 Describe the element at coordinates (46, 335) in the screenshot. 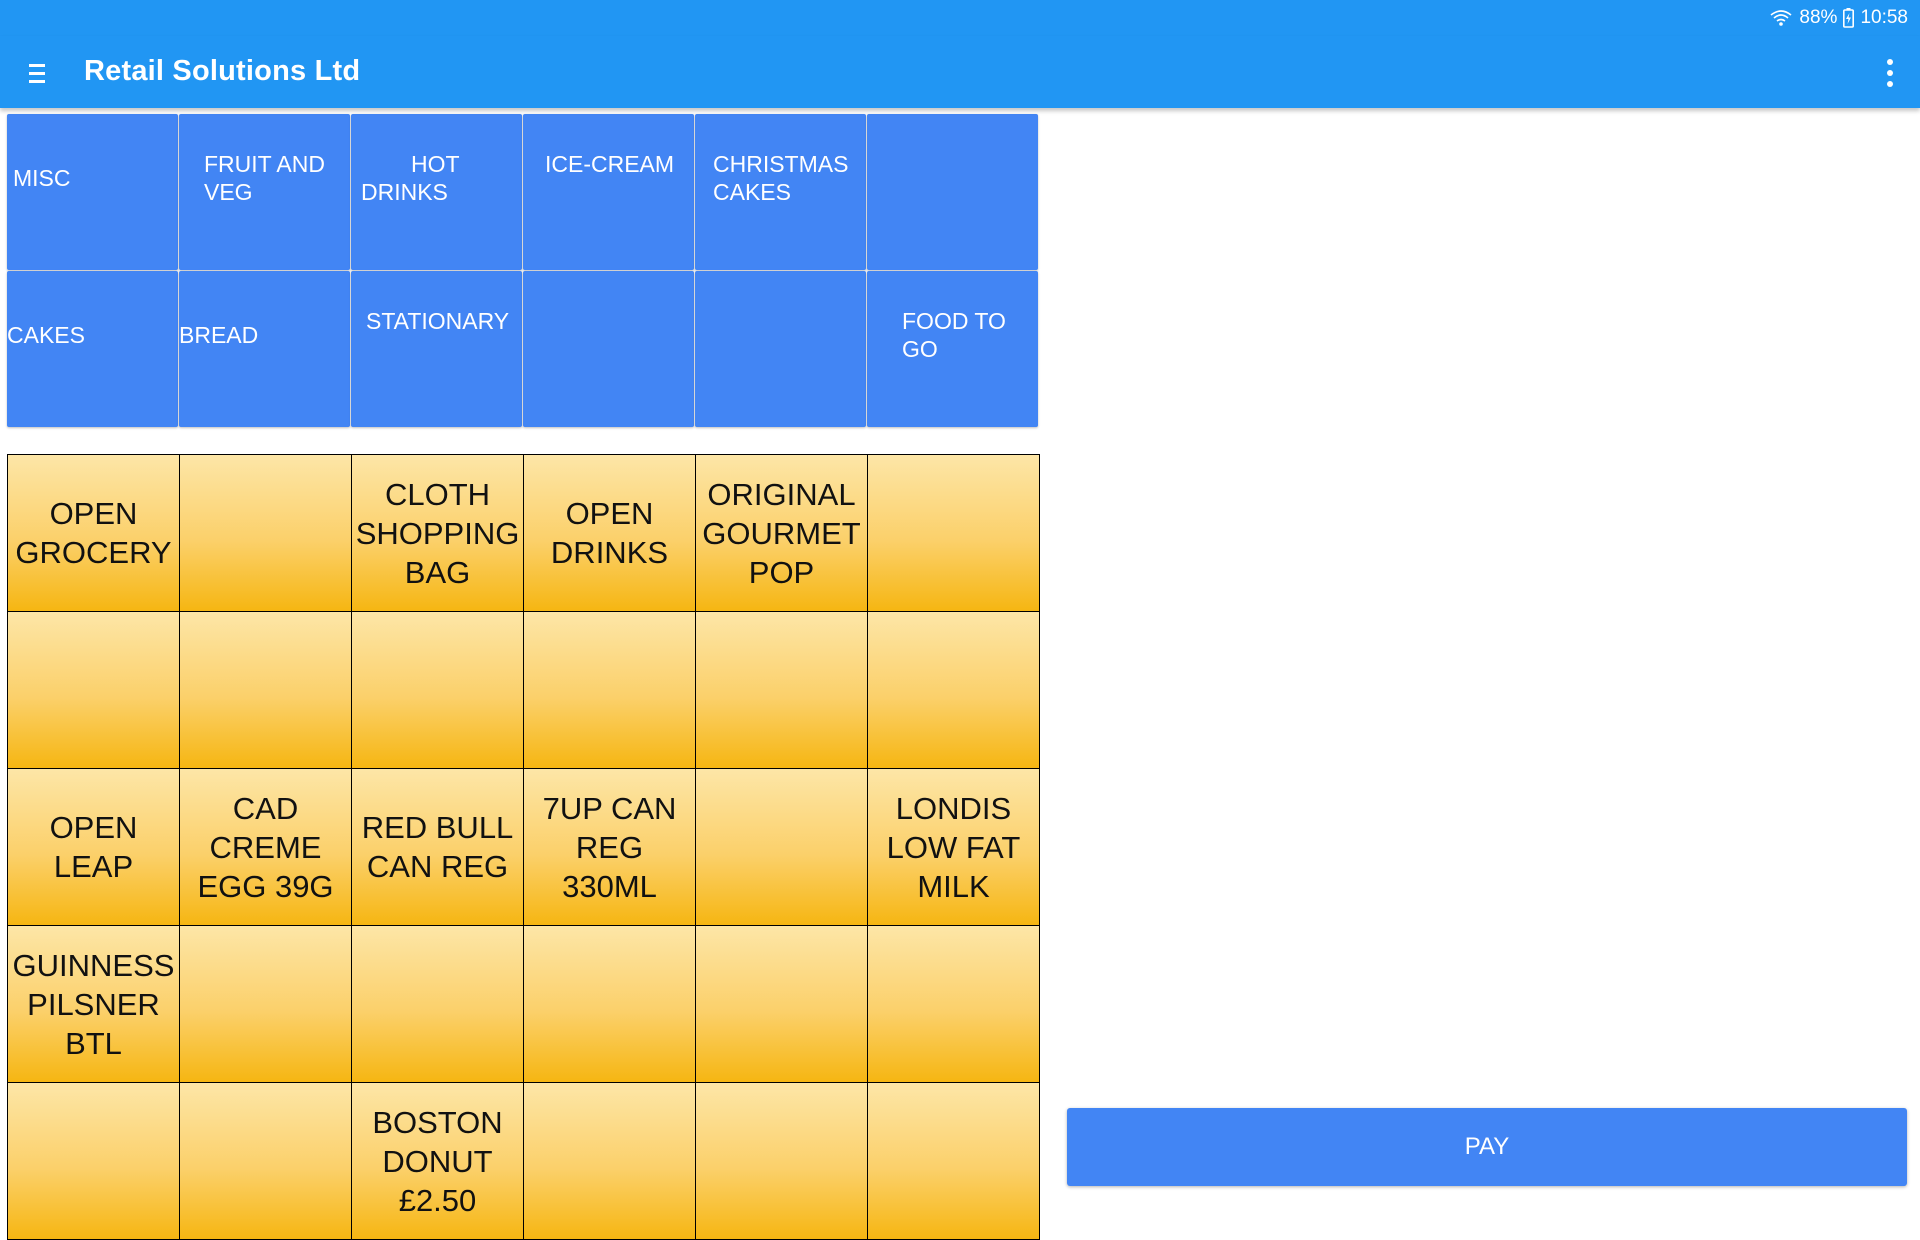

I see `category-label: CAKES` at that location.